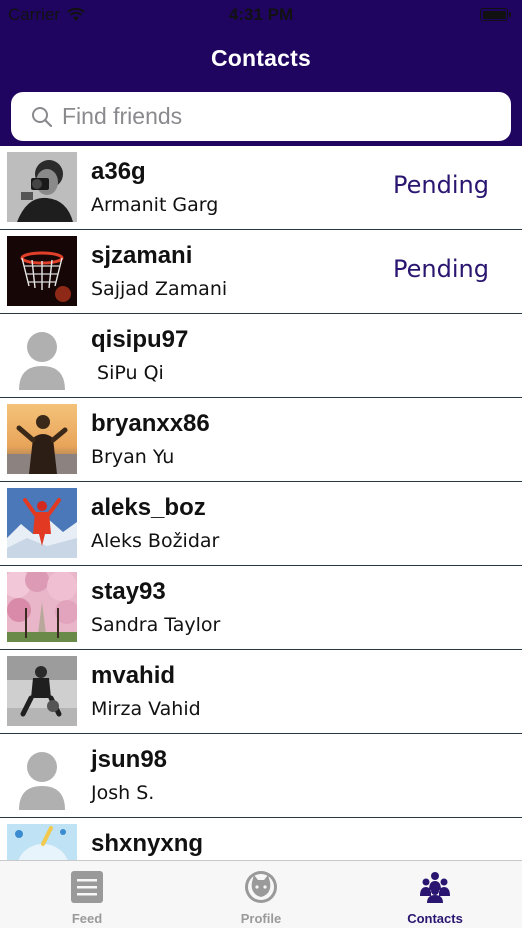  Describe the element at coordinates (159, 289) in the screenshot. I see `contact-fullname: Sajjad Zamani` at that location.